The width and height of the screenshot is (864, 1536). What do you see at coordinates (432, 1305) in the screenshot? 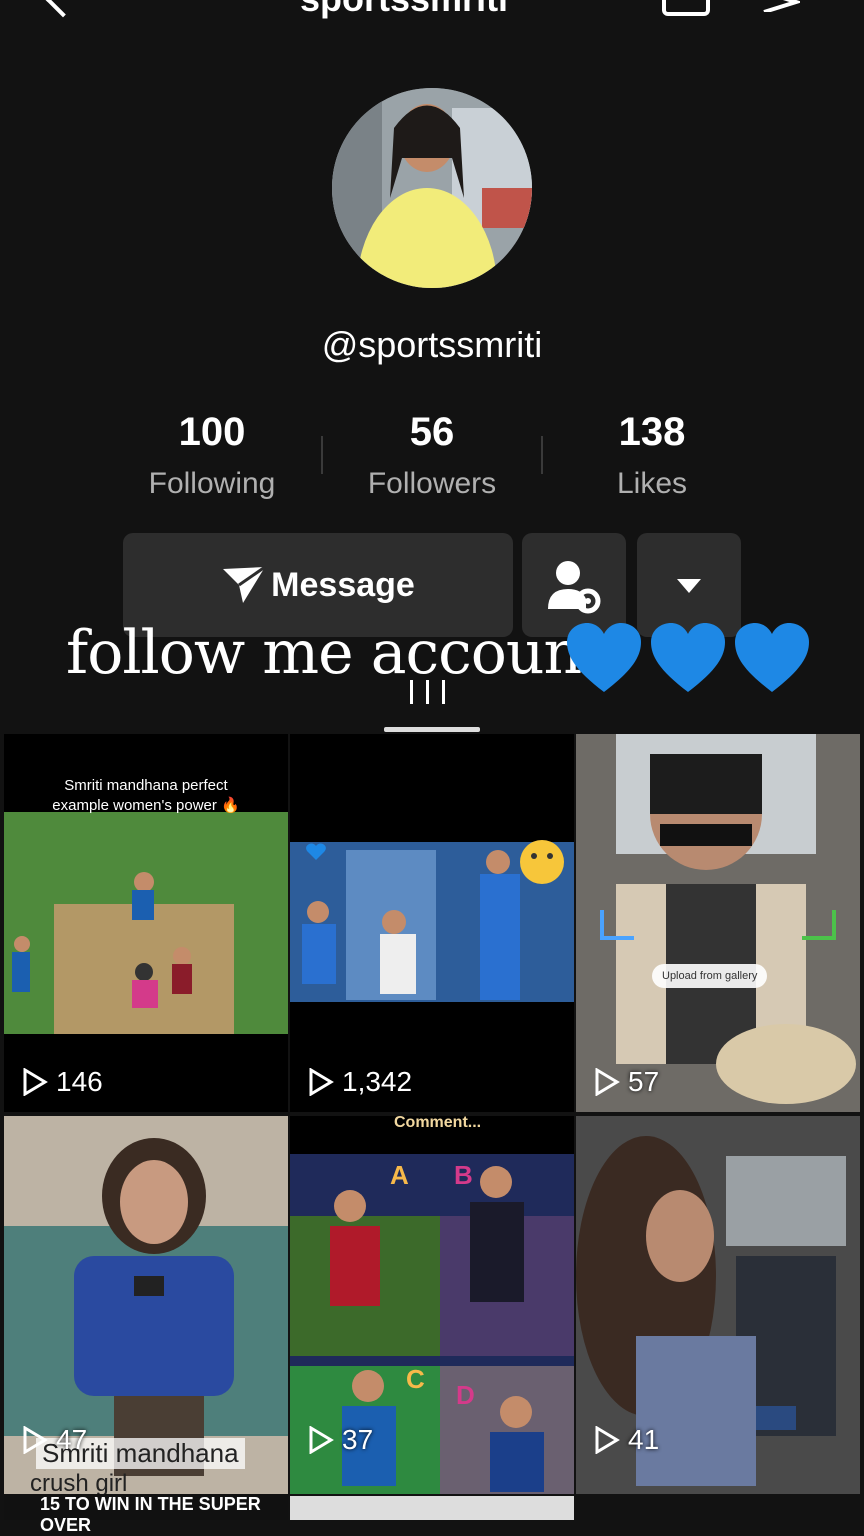
I see `video-tile: A B C D Comment... 37` at bounding box center [432, 1305].